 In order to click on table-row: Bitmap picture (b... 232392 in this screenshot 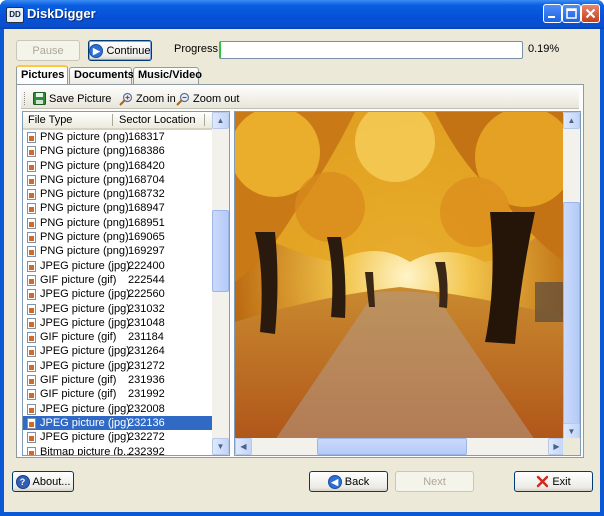, I will do `click(118, 450)`.